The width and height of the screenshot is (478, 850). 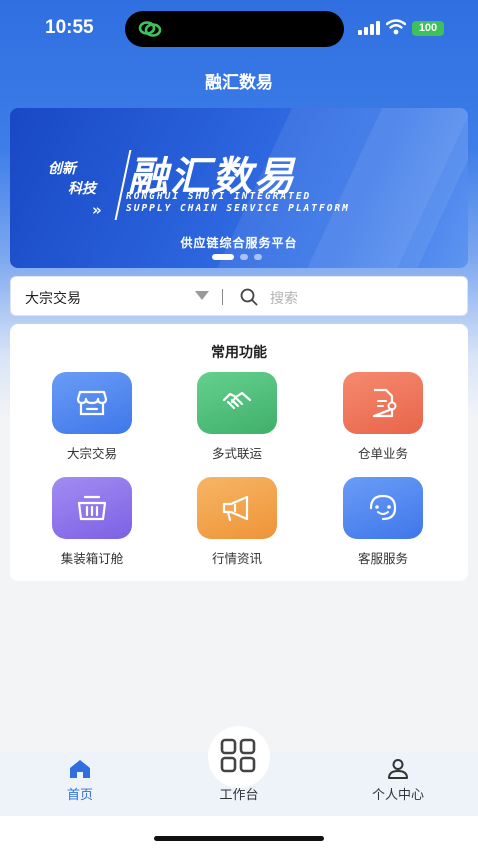 I want to click on tab-home: 首页, so click(x=80, y=780).